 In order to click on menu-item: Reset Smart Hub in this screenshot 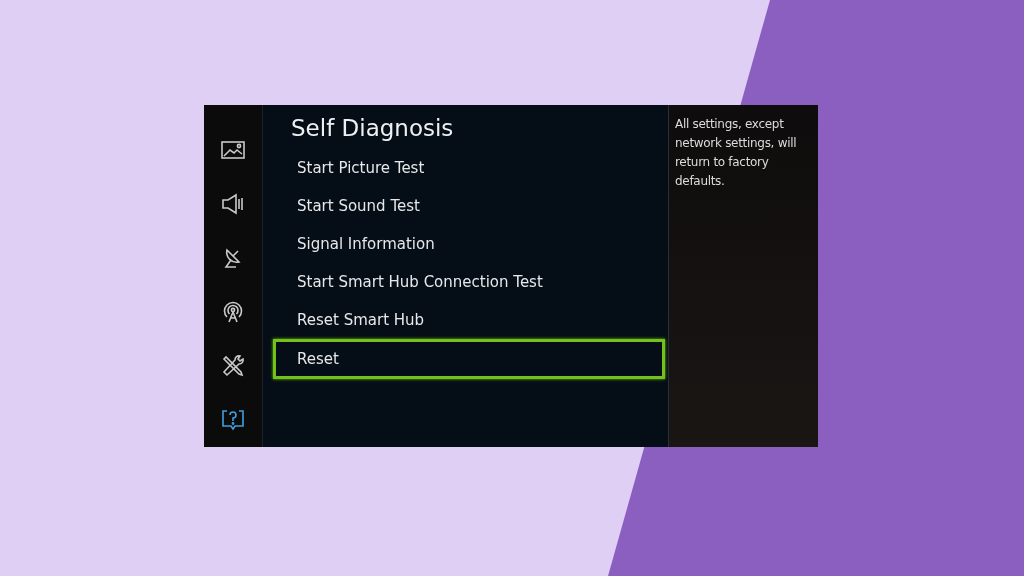, I will do `click(469, 320)`.